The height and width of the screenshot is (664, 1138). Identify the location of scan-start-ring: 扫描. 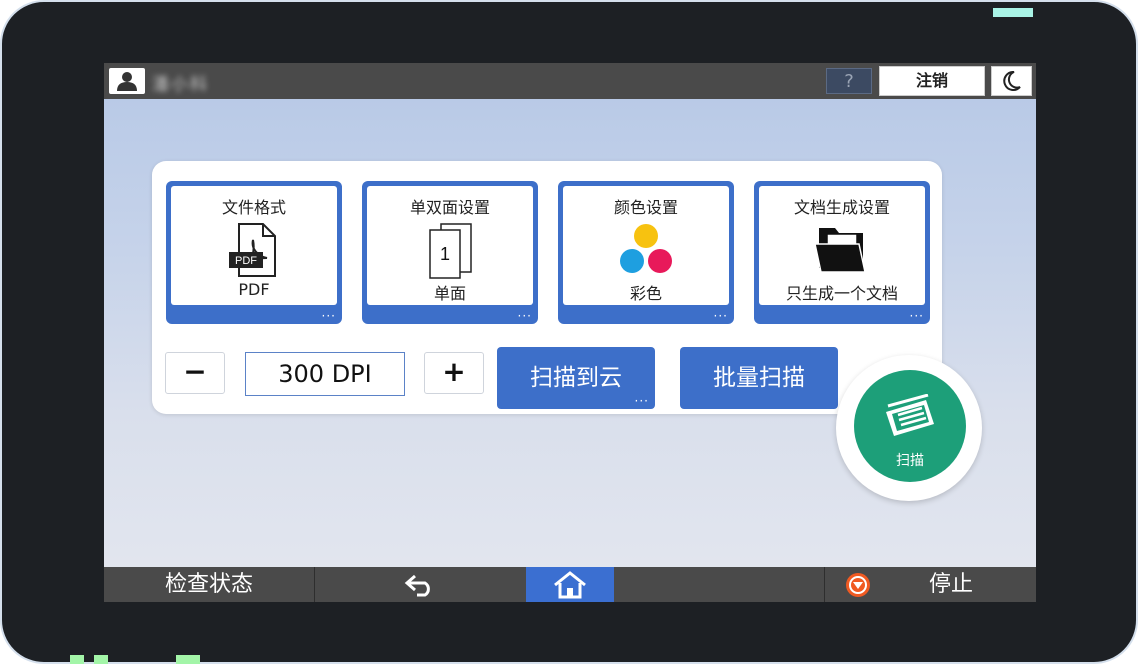
(909, 428).